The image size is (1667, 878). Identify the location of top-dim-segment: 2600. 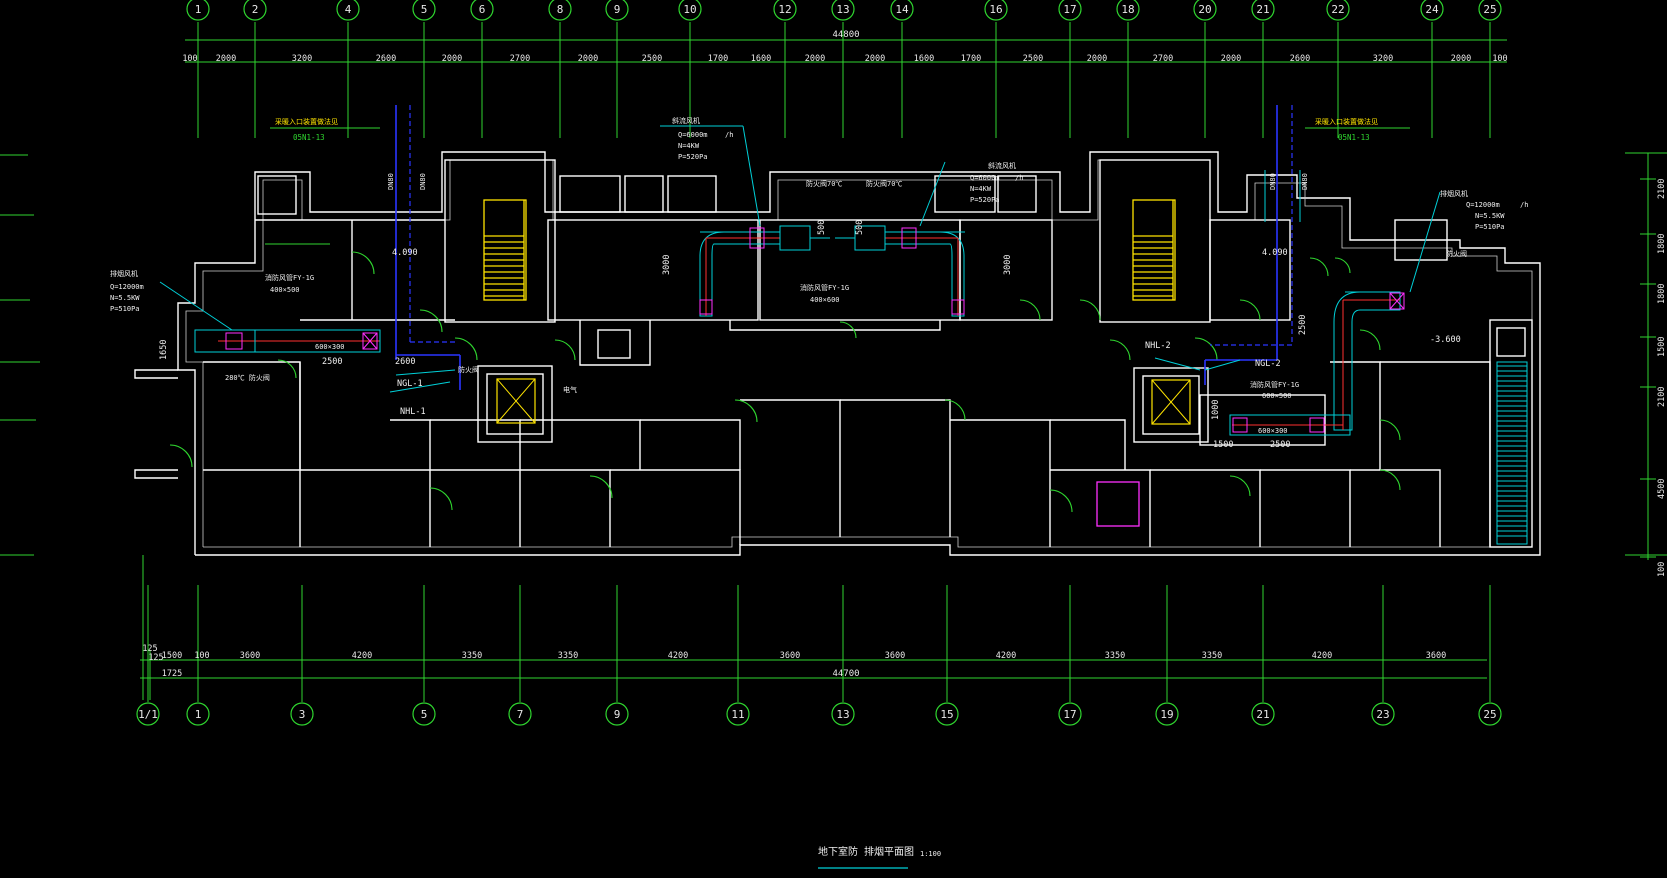
(1300, 59).